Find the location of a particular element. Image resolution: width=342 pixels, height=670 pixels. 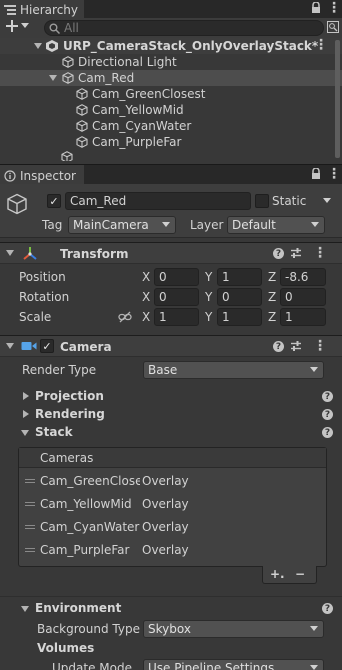

object-name-value: Cam_Red is located at coordinates (98, 201).